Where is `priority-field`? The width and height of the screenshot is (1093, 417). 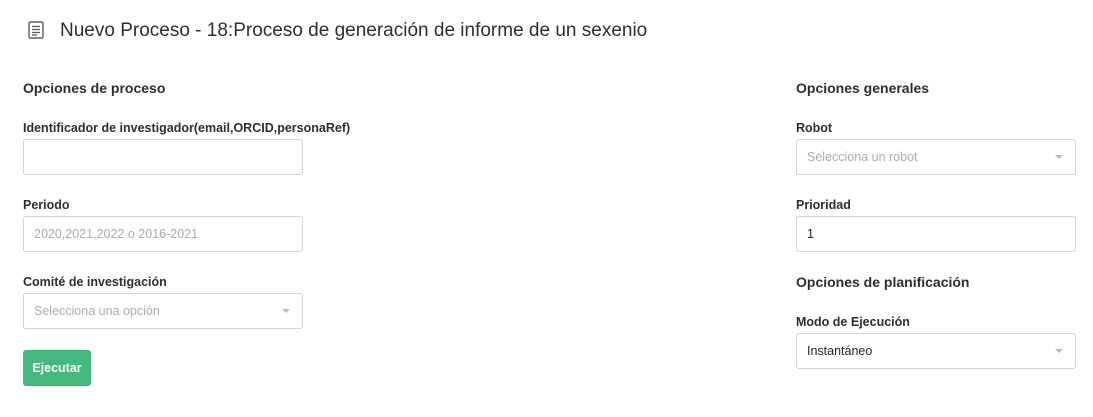
priority-field is located at coordinates (936, 234).